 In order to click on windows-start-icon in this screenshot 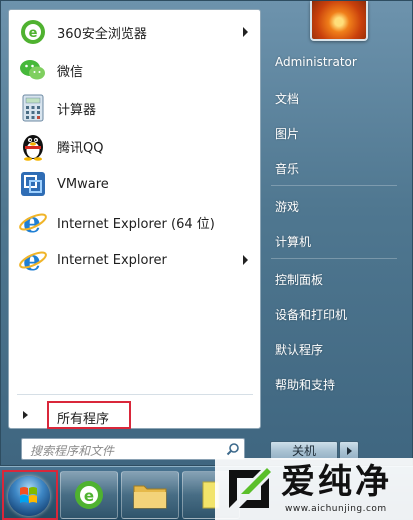, I will do `click(29, 496)`.